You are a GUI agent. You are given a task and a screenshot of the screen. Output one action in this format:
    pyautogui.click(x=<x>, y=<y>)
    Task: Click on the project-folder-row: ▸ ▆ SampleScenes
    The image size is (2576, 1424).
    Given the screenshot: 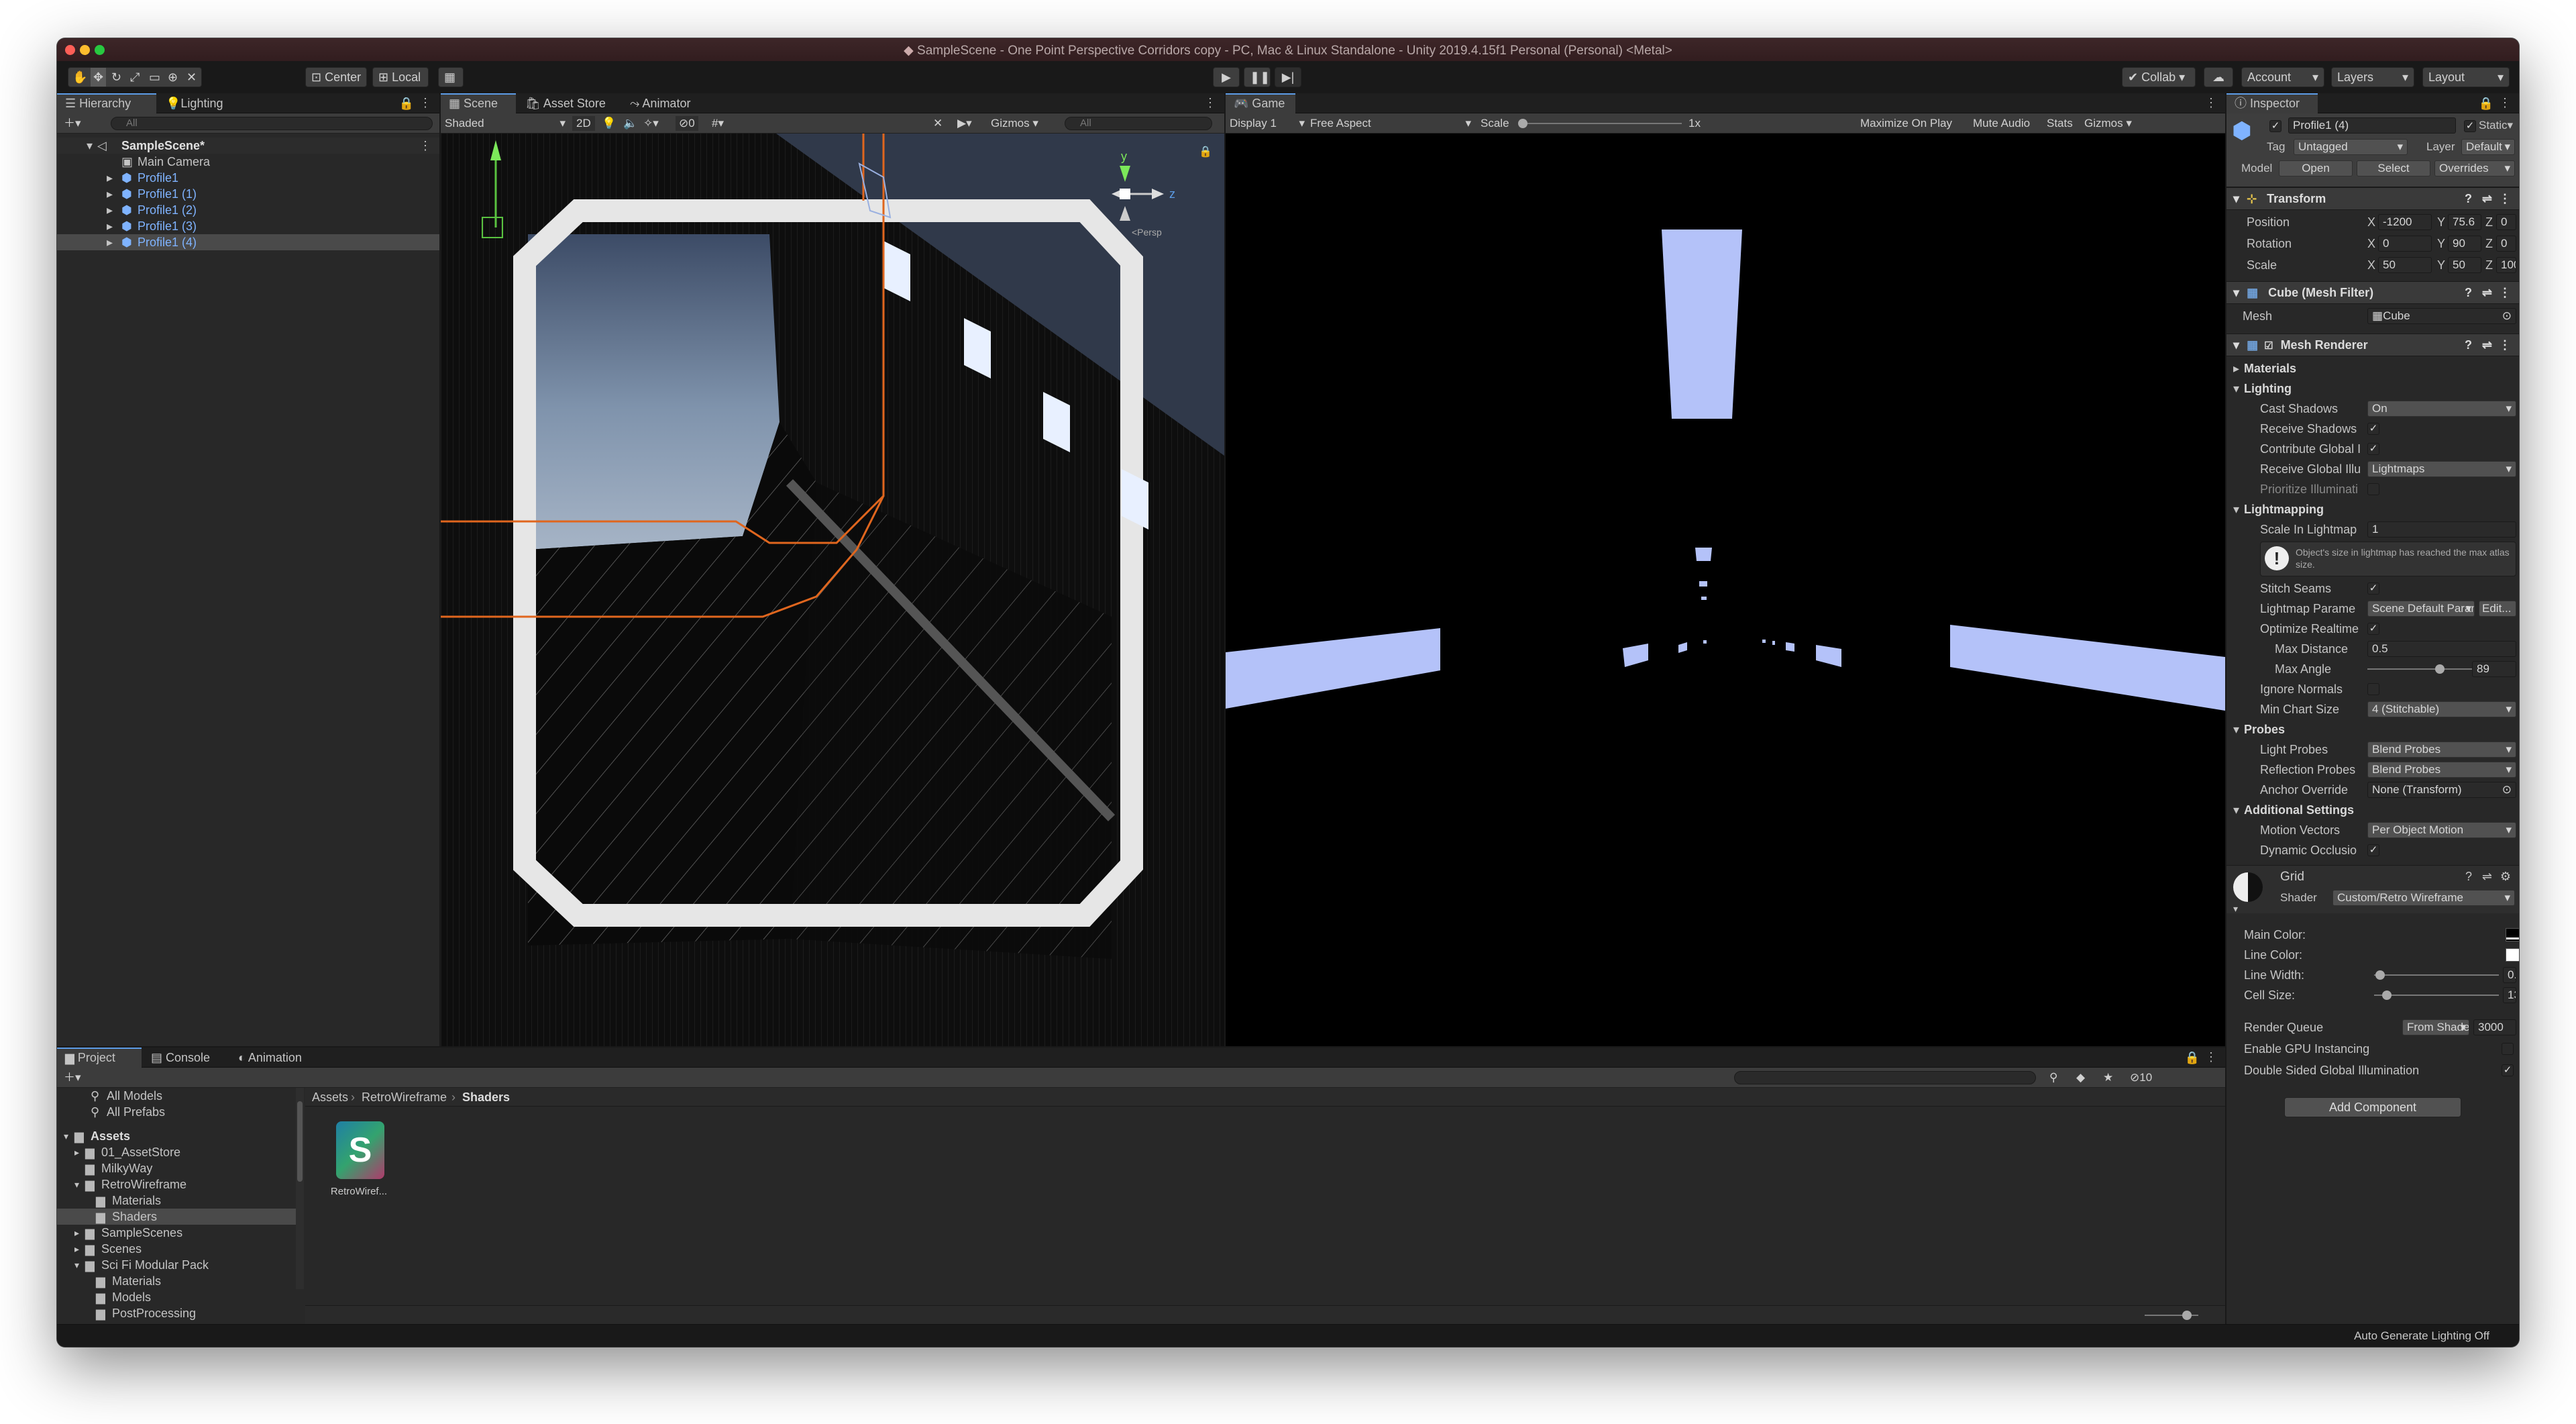 What is the action you would take?
    pyautogui.click(x=176, y=1233)
    